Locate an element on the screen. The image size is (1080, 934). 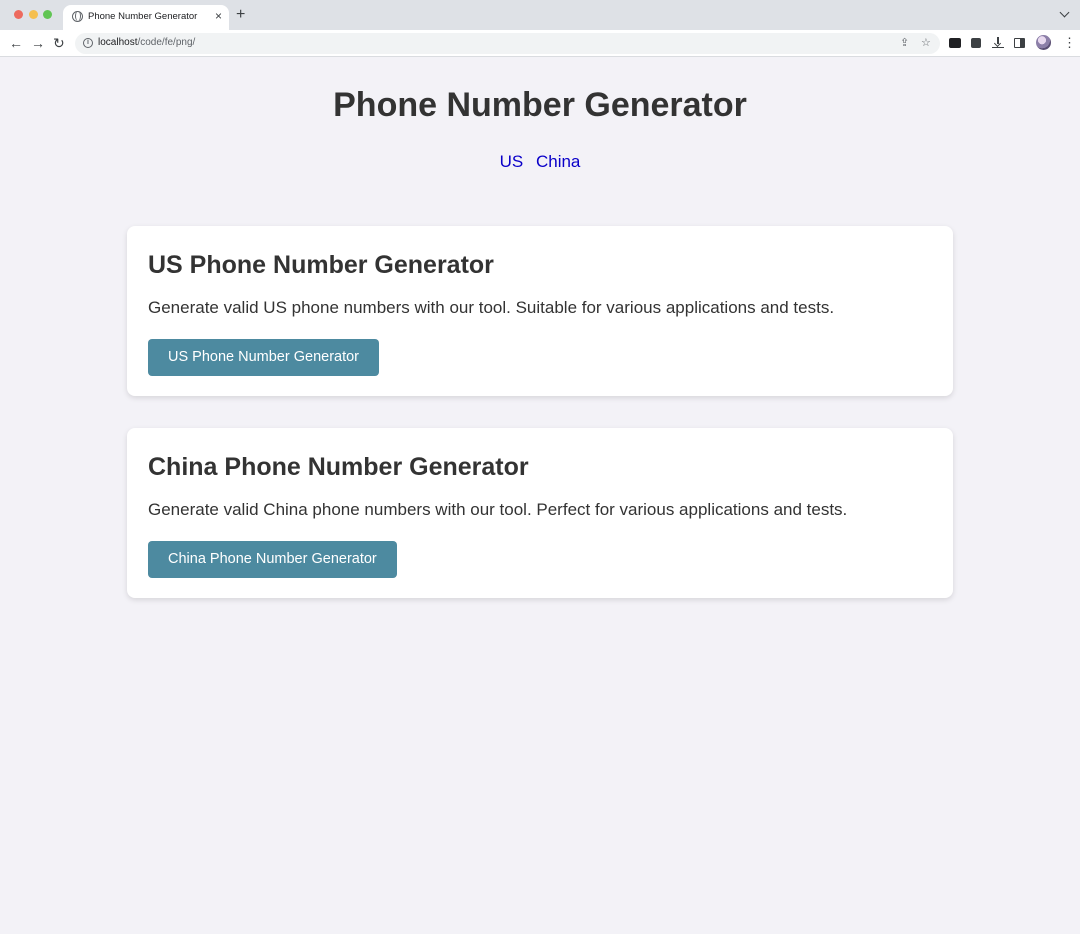
nav-link-us: US is located at coordinates (512, 161).